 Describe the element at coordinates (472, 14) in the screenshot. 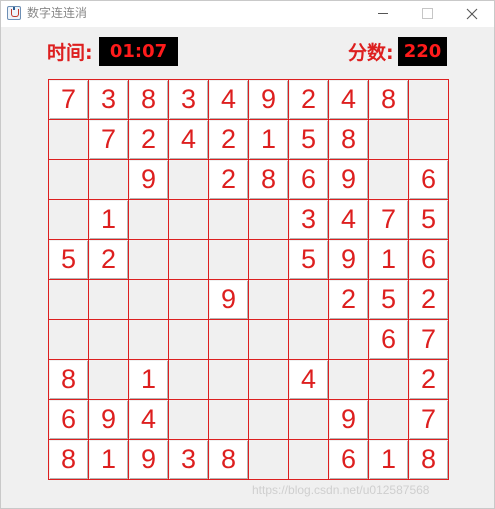

I see `close-button` at that location.